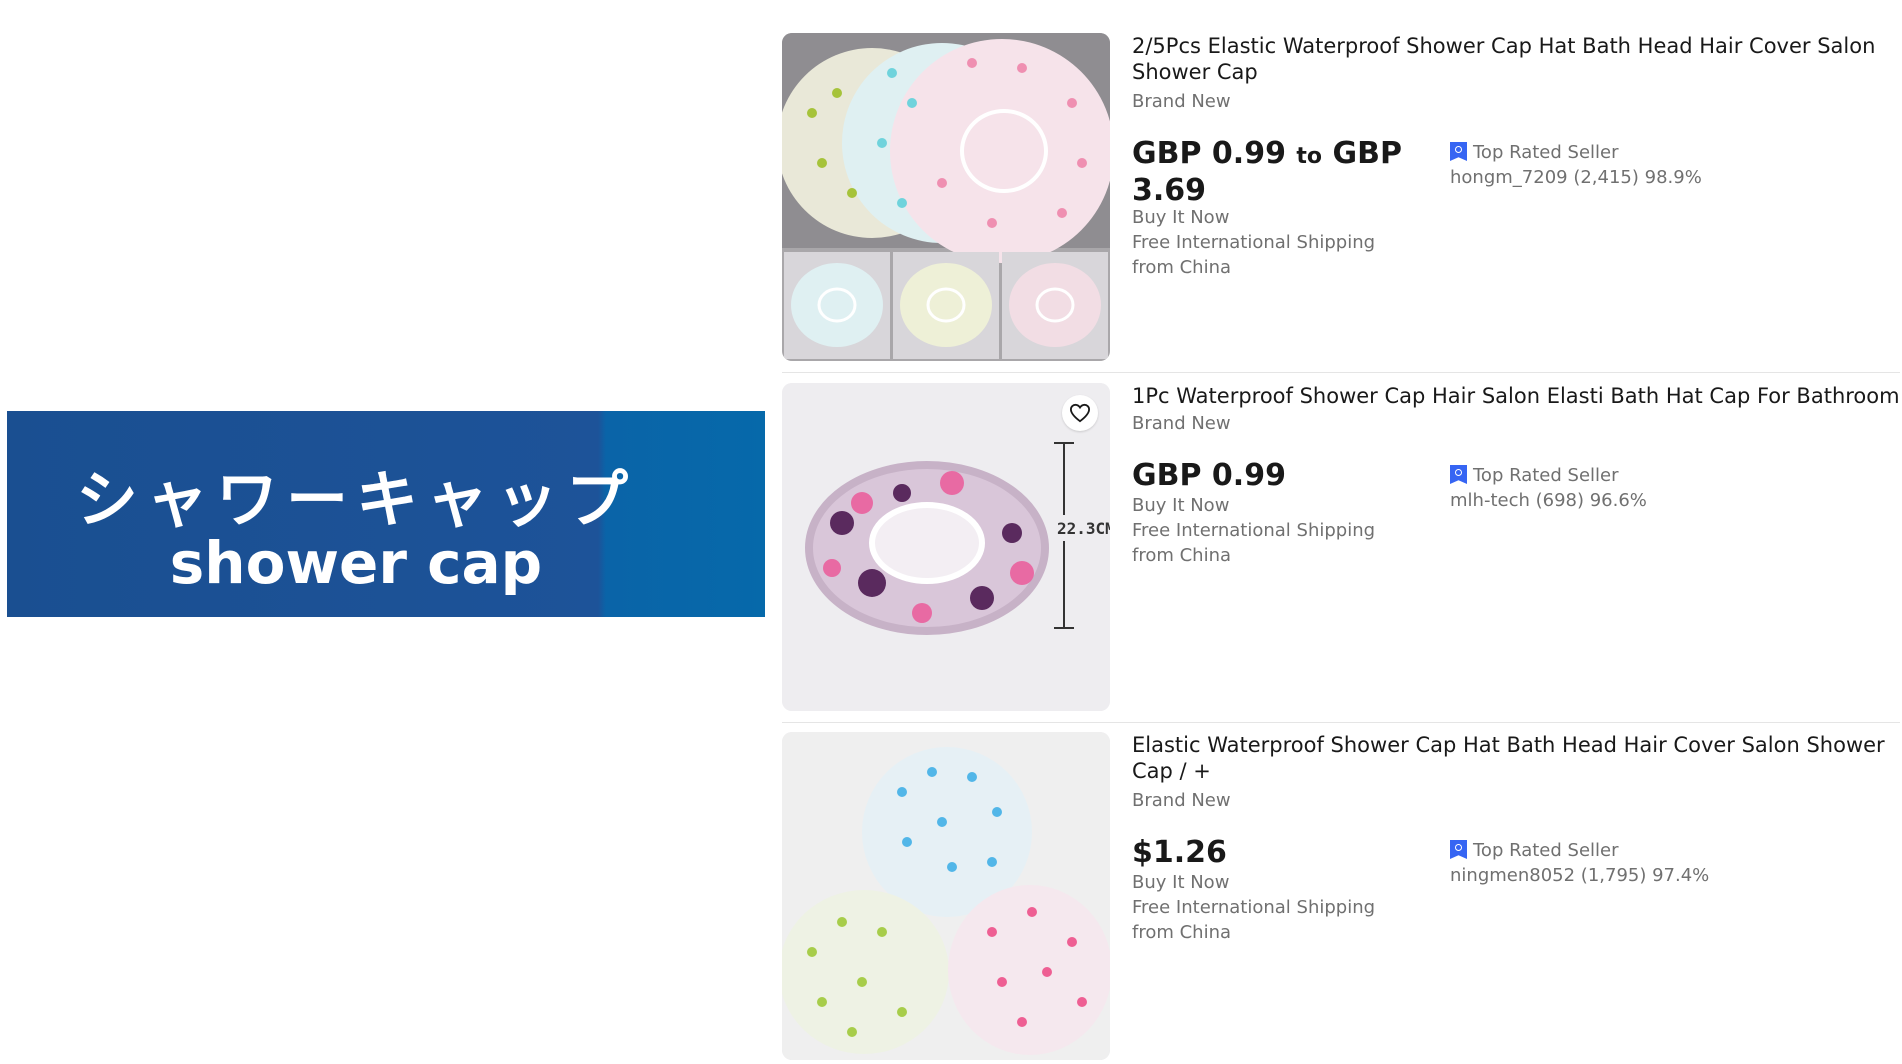 This screenshot has width=1902, height=1064. I want to click on seller-name: hongm_7209 (2,415) 98.9%, so click(1576, 177).